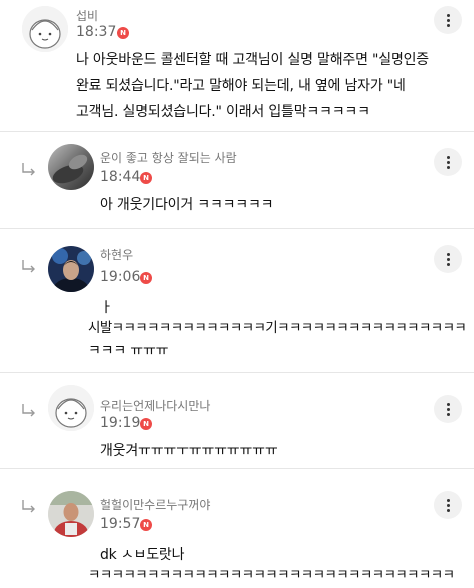  What do you see at coordinates (241, 86) in the screenshot?
I see `comment-text-line: 완료 되셨습니다."라고 말해야 되는데, 내 옆에 남자가 "네` at bounding box center [241, 86].